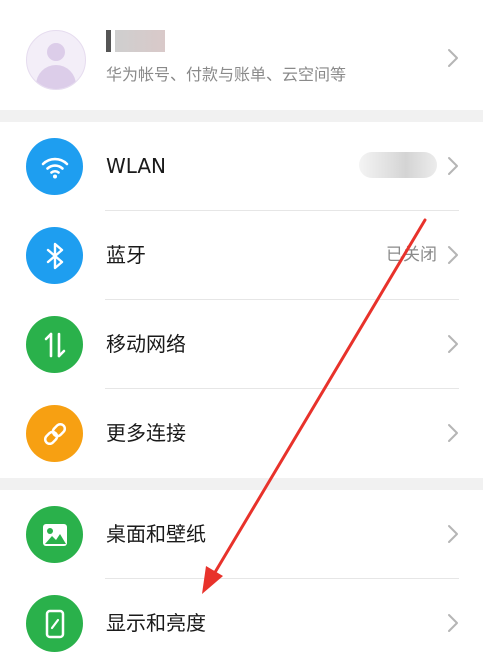 The width and height of the screenshot is (483, 657). What do you see at coordinates (241, 618) in the screenshot?
I see `settings-item-display-brightness: 显示和亮度` at bounding box center [241, 618].